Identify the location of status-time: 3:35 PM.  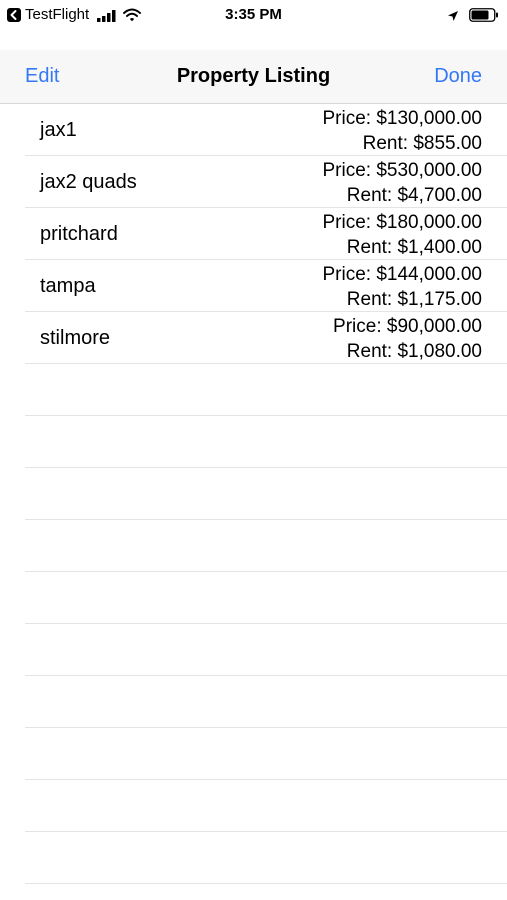
(253, 14).